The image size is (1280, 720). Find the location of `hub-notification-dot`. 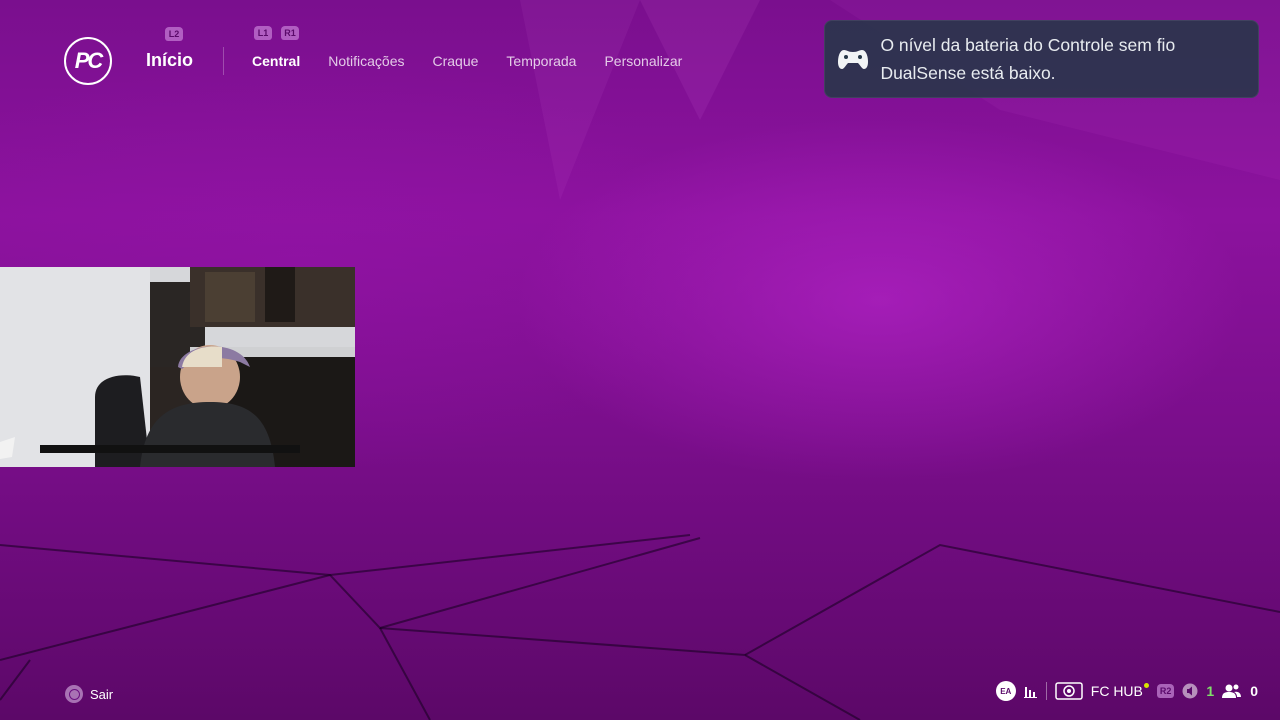

hub-notification-dot is located at coordinates (1146, 685).